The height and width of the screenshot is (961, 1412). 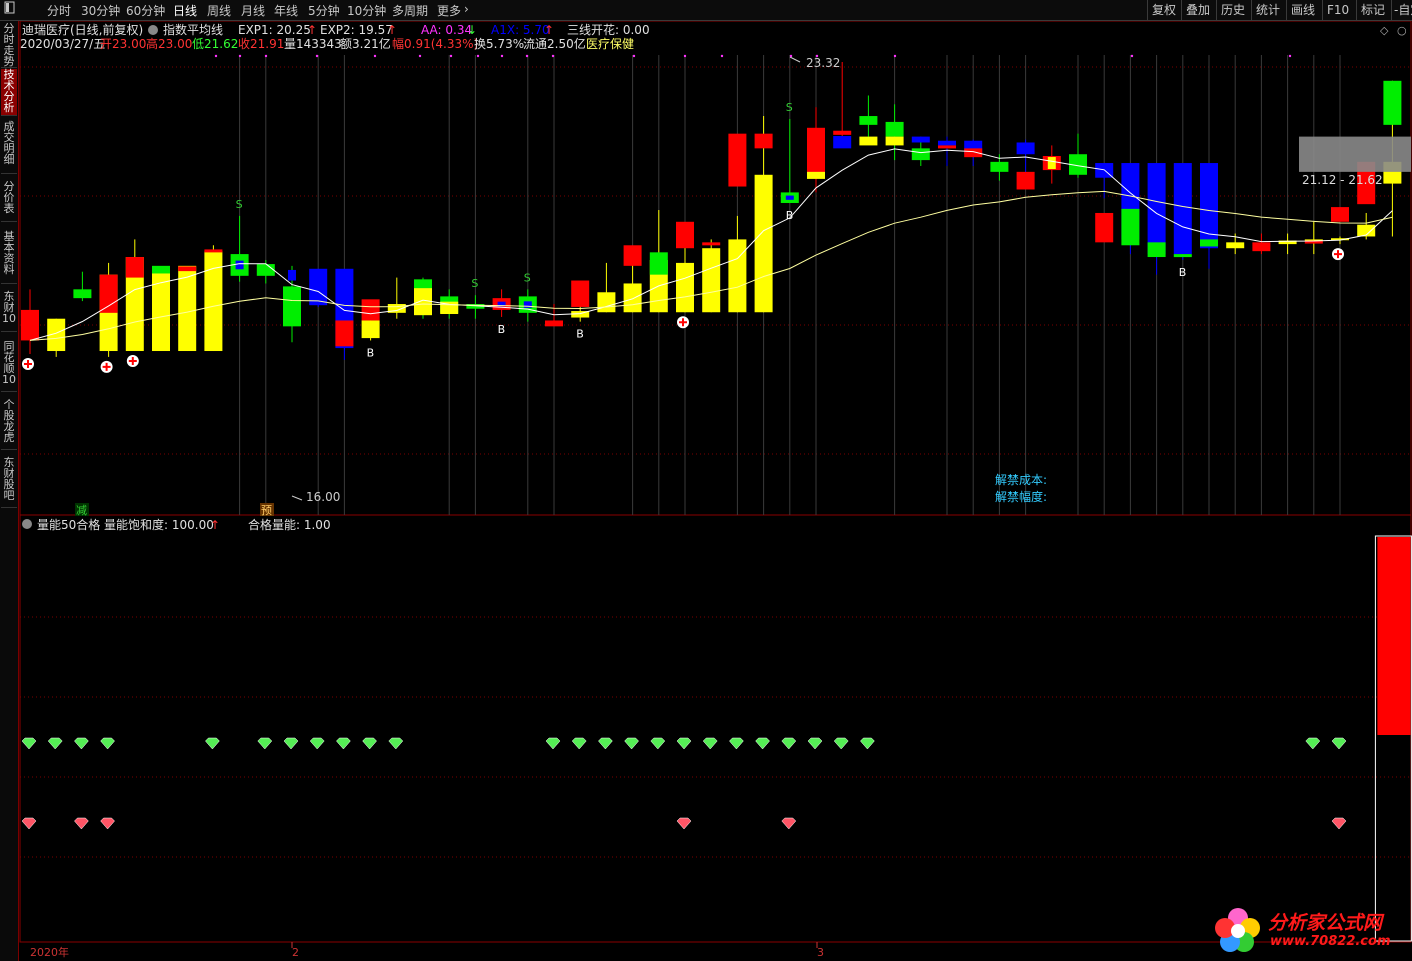 I want to click on history-button: 历史, so click(x=1232, y=10).